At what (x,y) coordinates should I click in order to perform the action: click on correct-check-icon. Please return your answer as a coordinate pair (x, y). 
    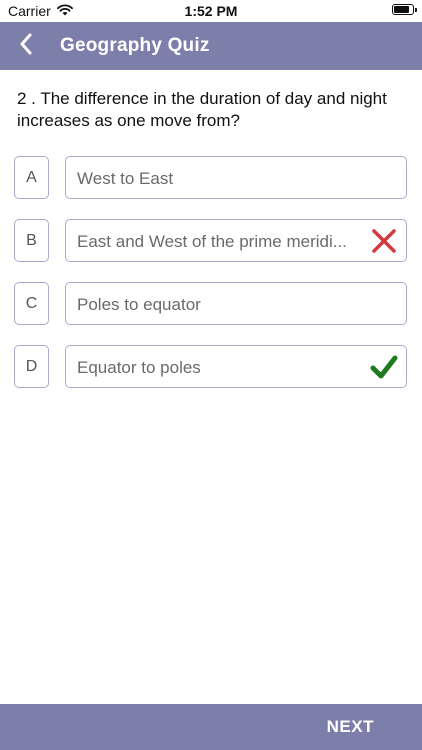
    Looking at the image, I should click on (384, 367).